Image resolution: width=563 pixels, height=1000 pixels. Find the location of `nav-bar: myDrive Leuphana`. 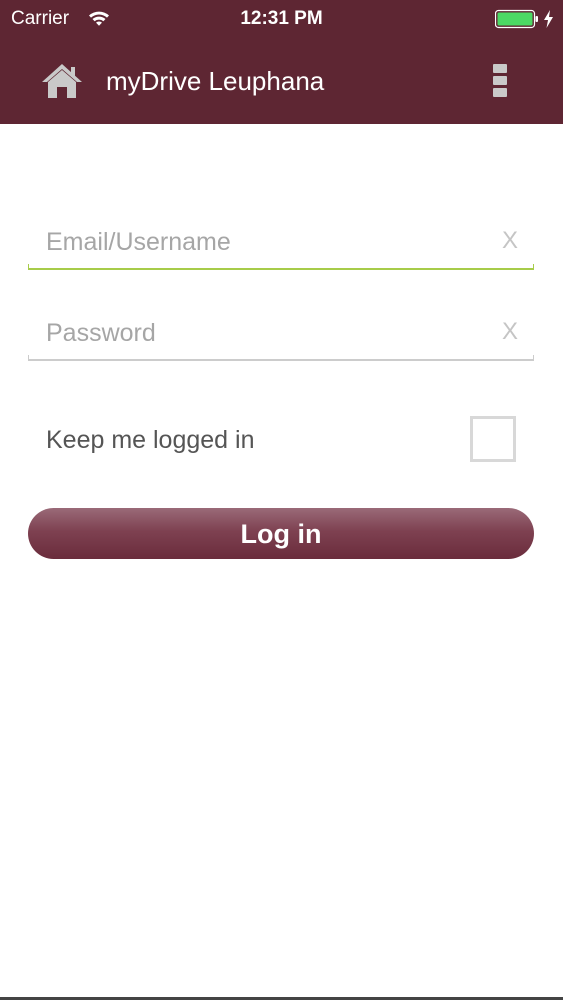

nav-bar: myDrive Leuphana is located at coordinates (281, 82).